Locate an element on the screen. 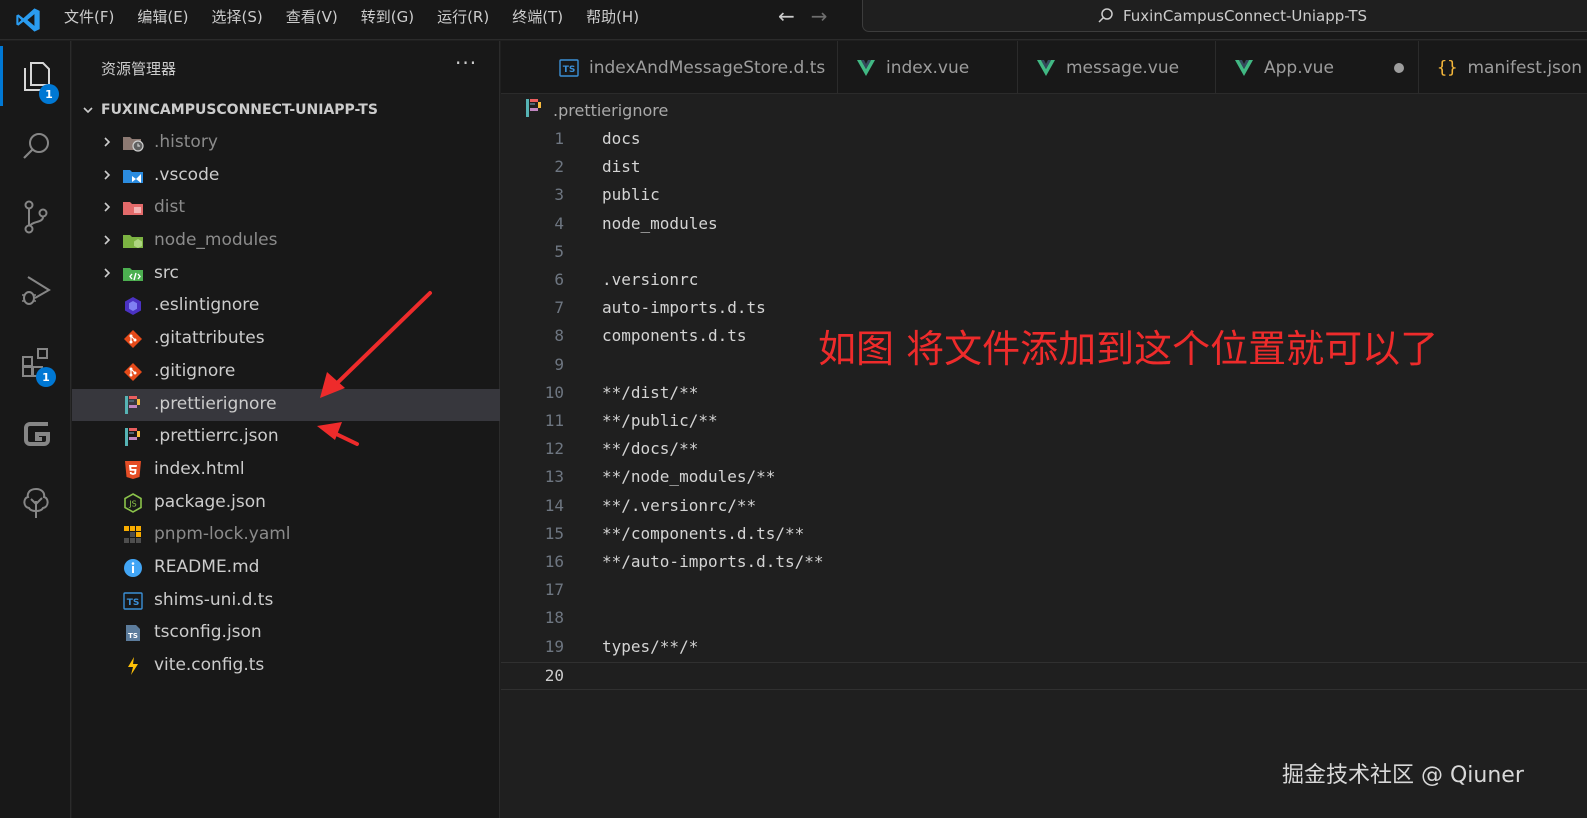 The image size is (1587, 818). project-name: FUXINCAMPUSCONNECT-UNIAPP-TS is located at coordinates (239, 110).